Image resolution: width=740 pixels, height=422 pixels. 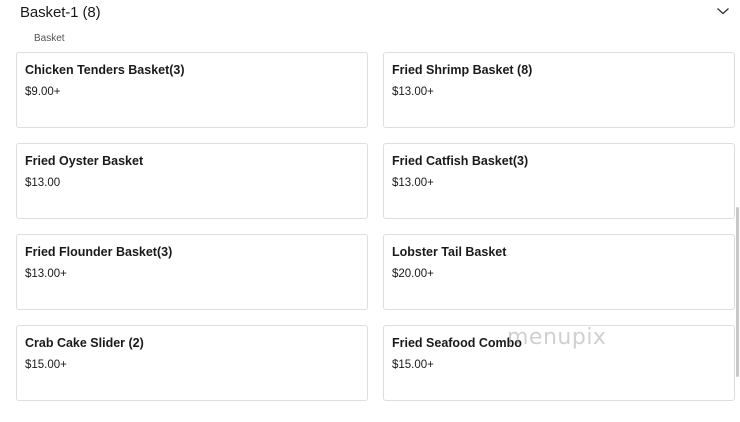 I want to click on menu-item-card: Fried Catfish Basket(3) $13.00+, so click(x=559, y=181).